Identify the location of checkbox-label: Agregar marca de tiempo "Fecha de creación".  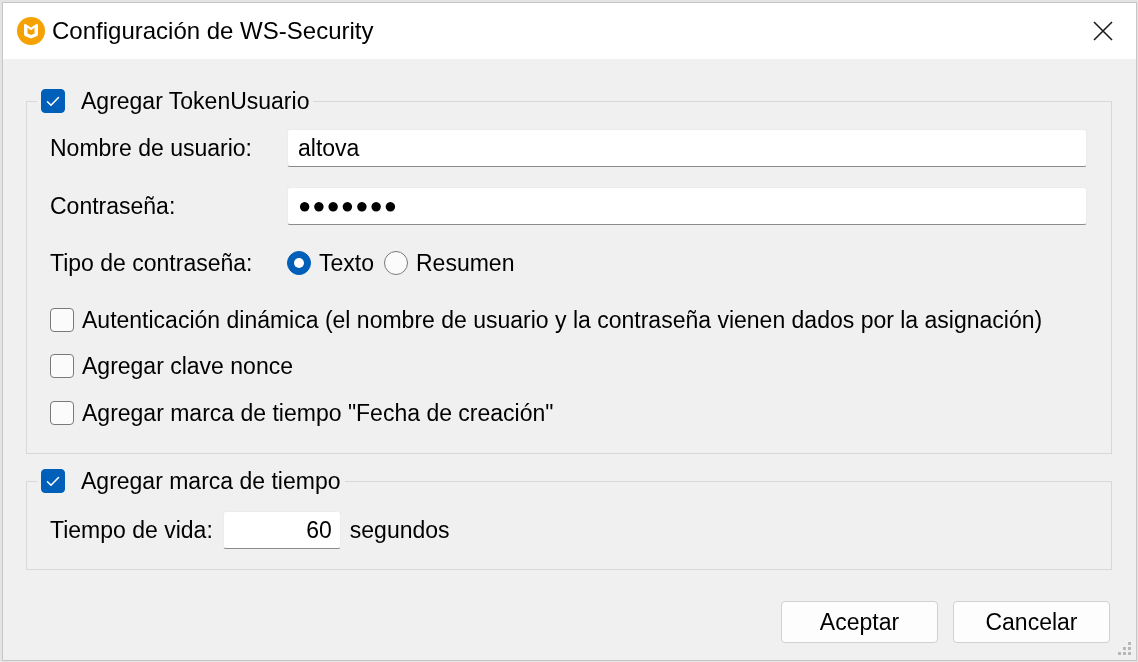
(318, 413).